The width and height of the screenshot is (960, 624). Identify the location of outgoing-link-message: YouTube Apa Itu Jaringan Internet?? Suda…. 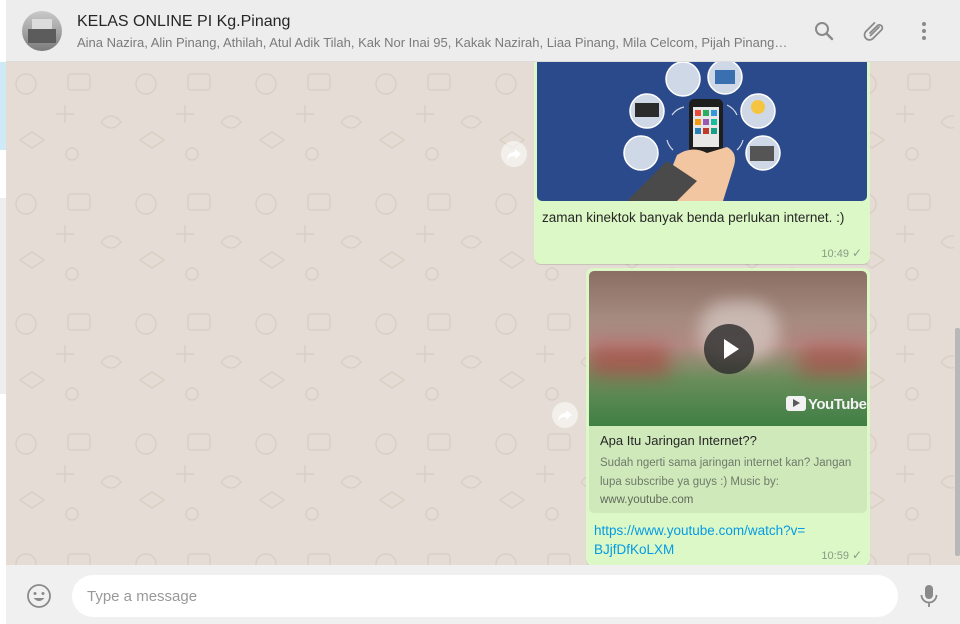
(728, 416).